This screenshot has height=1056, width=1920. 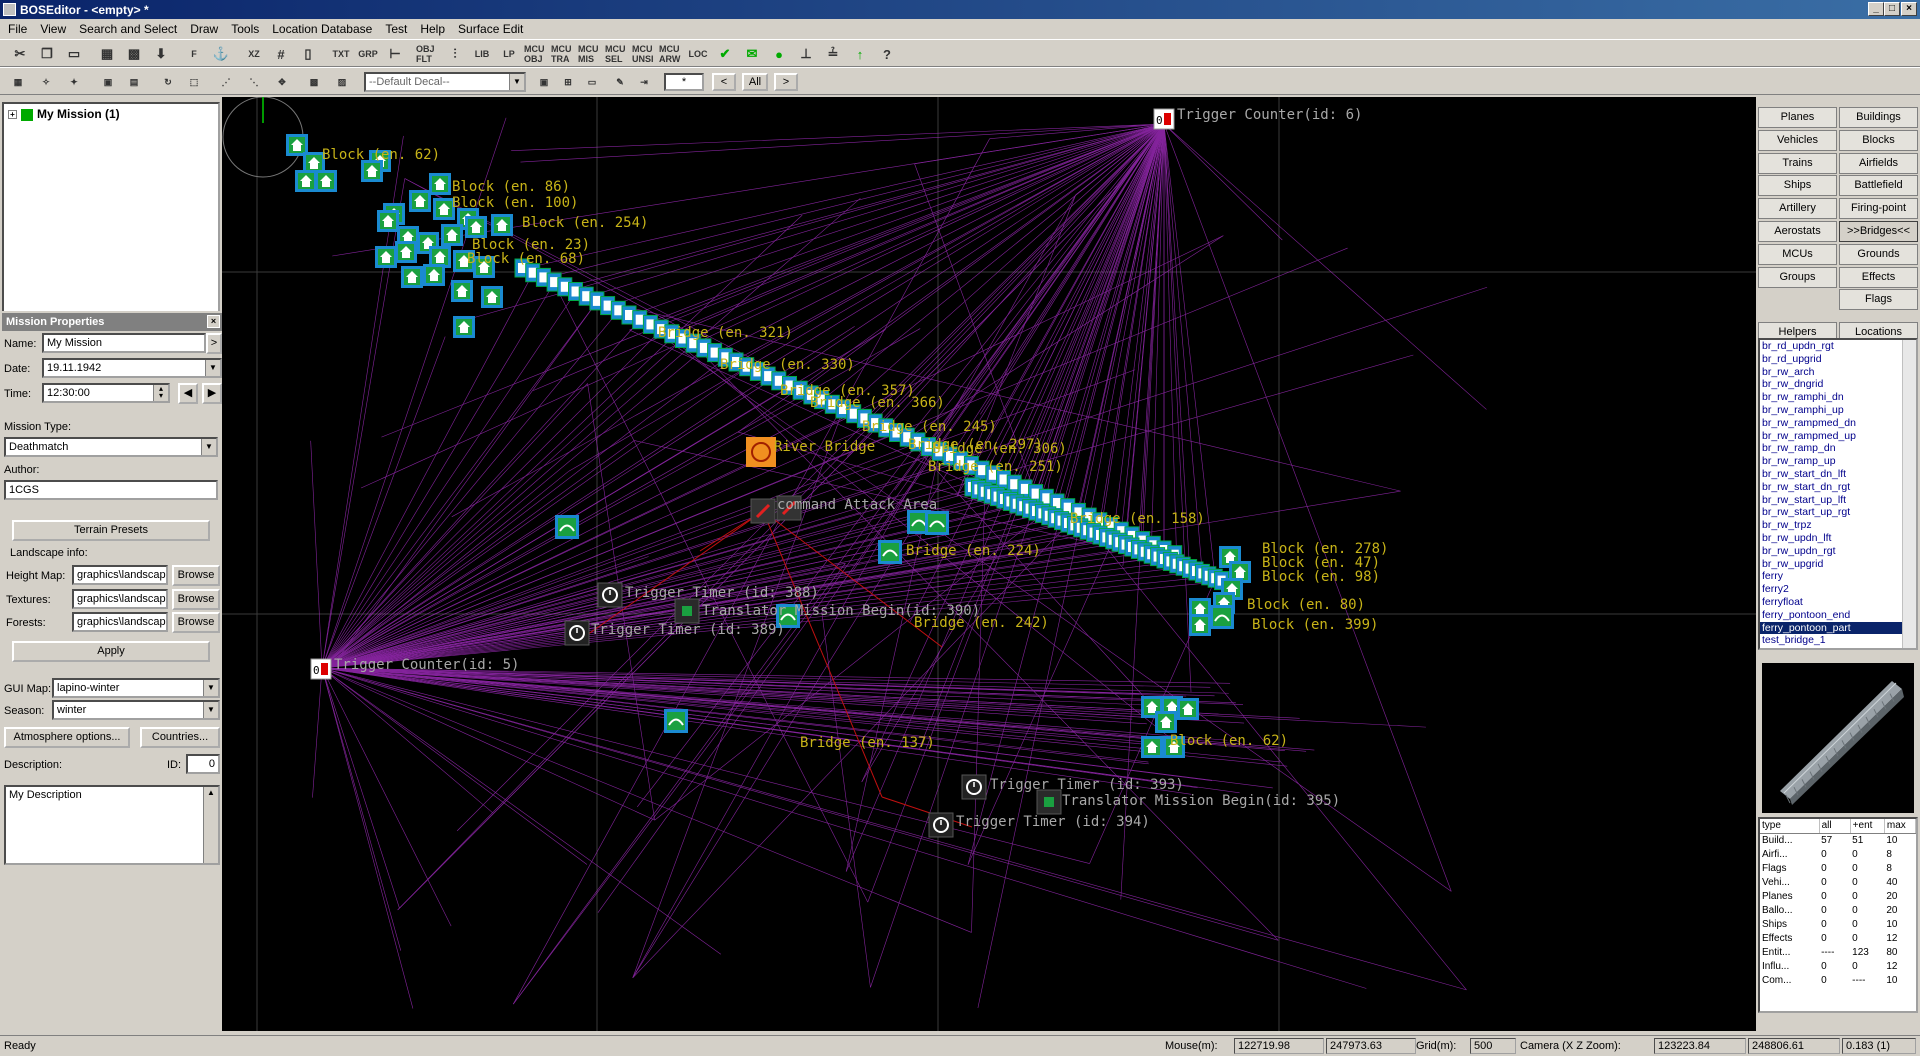 What do you see at coordinates (134, 82) in the screenshot?
I see `image2-icon: ▤` at bounding box center [134, 82].